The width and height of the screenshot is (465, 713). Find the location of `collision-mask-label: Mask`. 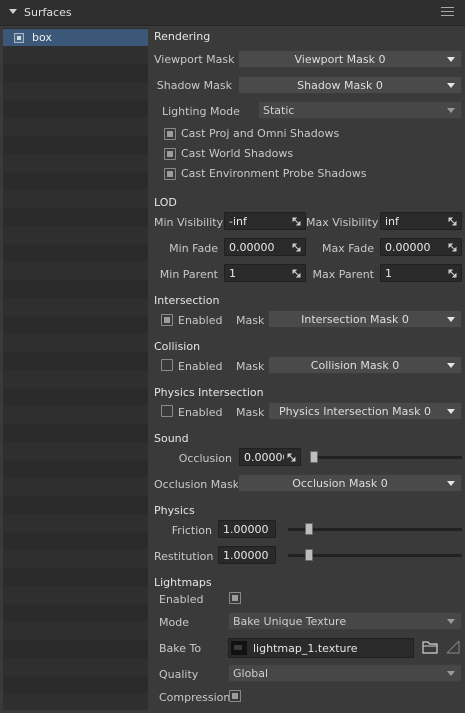

collision-mask-label: Mask is located at coordinates (250, 366).